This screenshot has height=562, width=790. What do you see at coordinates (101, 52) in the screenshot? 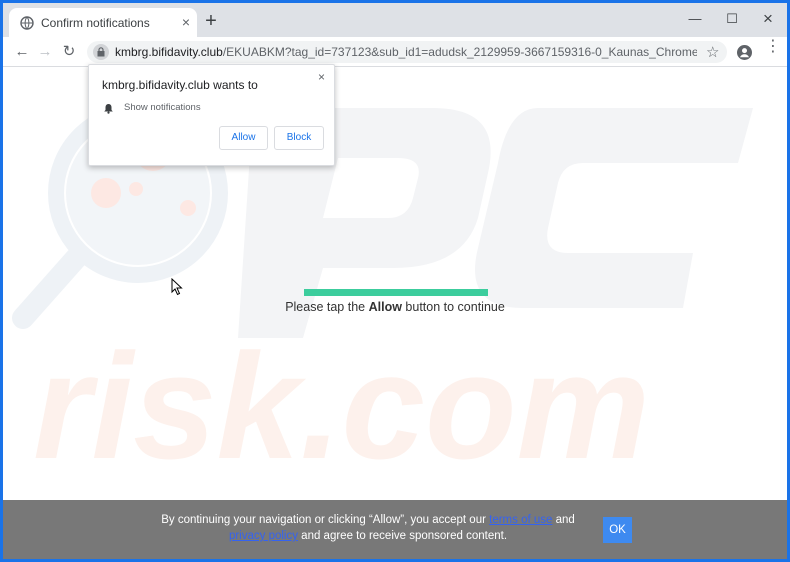
I see `lock-icon` at bounding box center [101, 52].